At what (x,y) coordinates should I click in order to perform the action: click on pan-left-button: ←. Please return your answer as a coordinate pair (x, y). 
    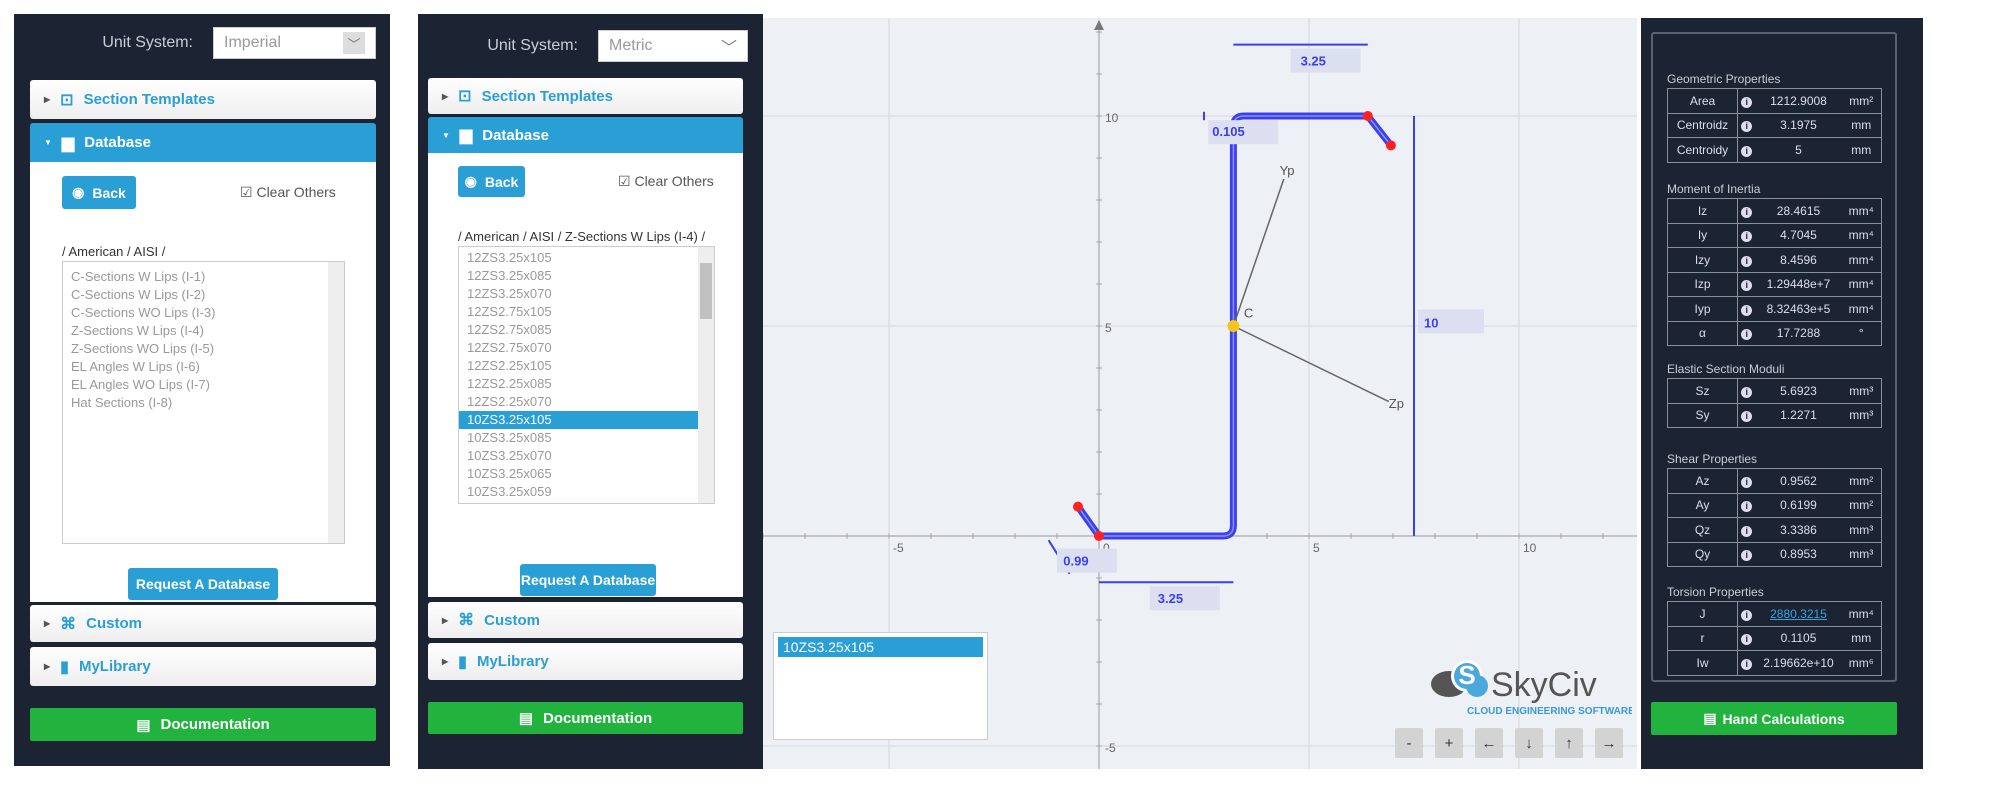
    Looking at the image, I should click on (1489, 743).